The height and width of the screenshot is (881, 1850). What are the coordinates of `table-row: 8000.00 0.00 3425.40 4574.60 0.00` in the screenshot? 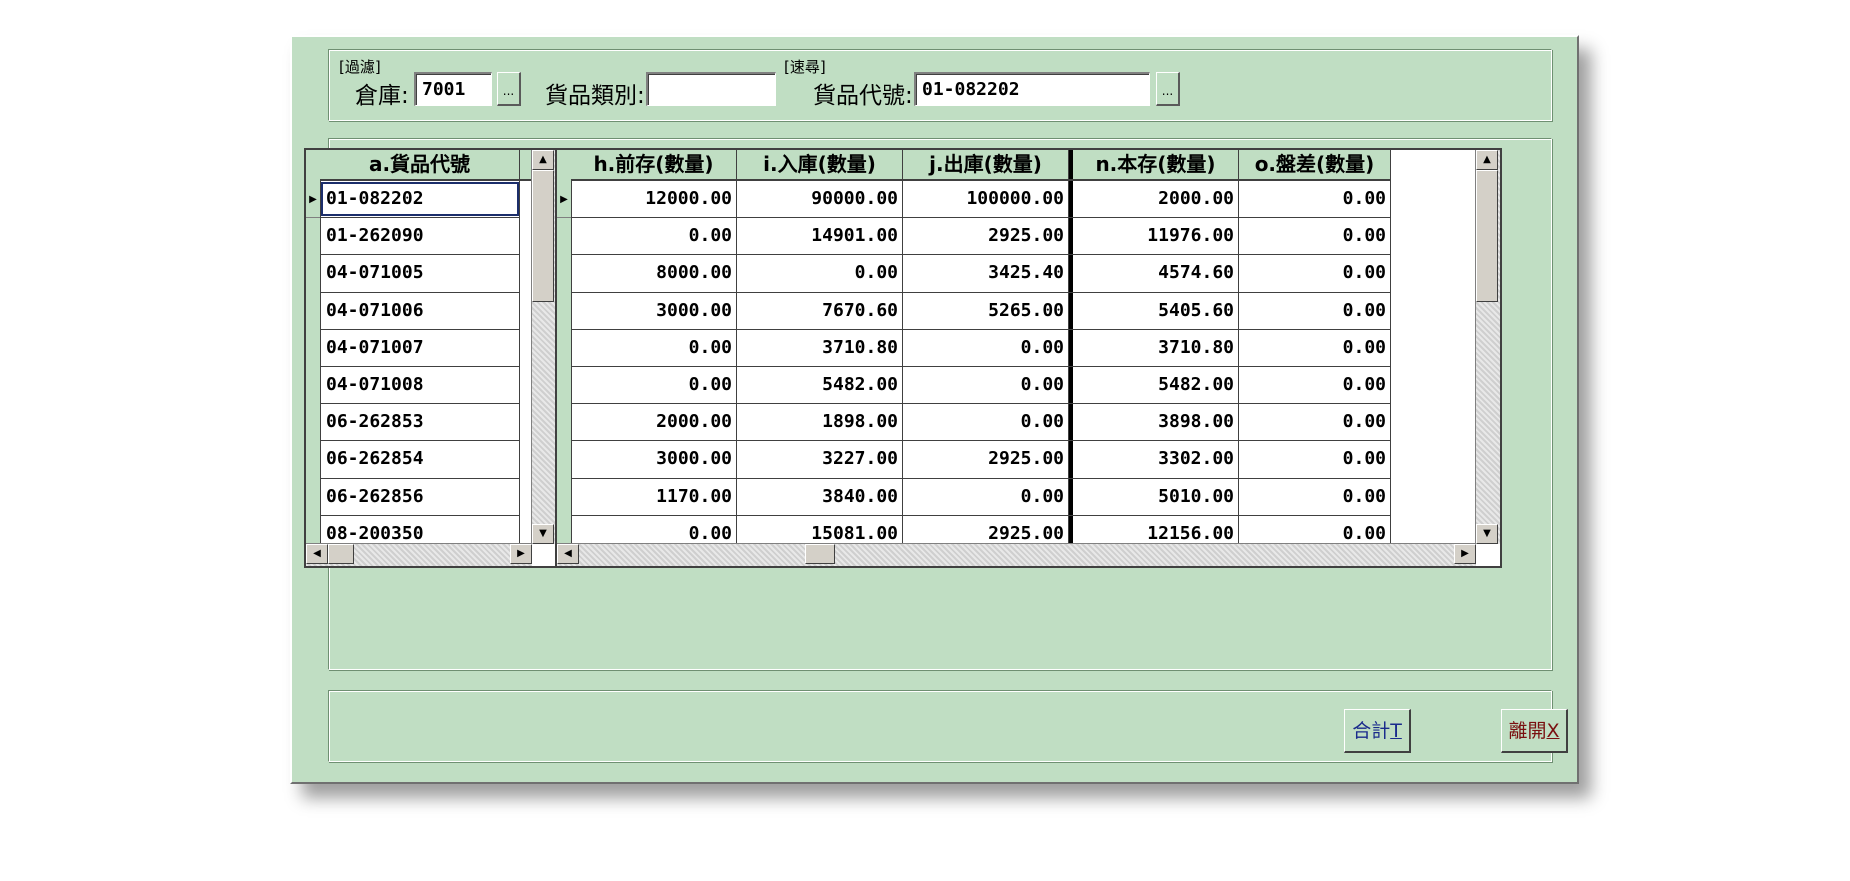 It's located at (981, 274).